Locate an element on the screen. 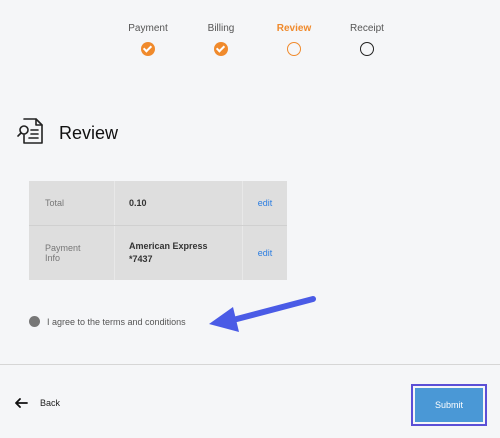 This screenshot has height=438, width=500. submit-highlight-frame: Submit is located at coordinates (449, 405).